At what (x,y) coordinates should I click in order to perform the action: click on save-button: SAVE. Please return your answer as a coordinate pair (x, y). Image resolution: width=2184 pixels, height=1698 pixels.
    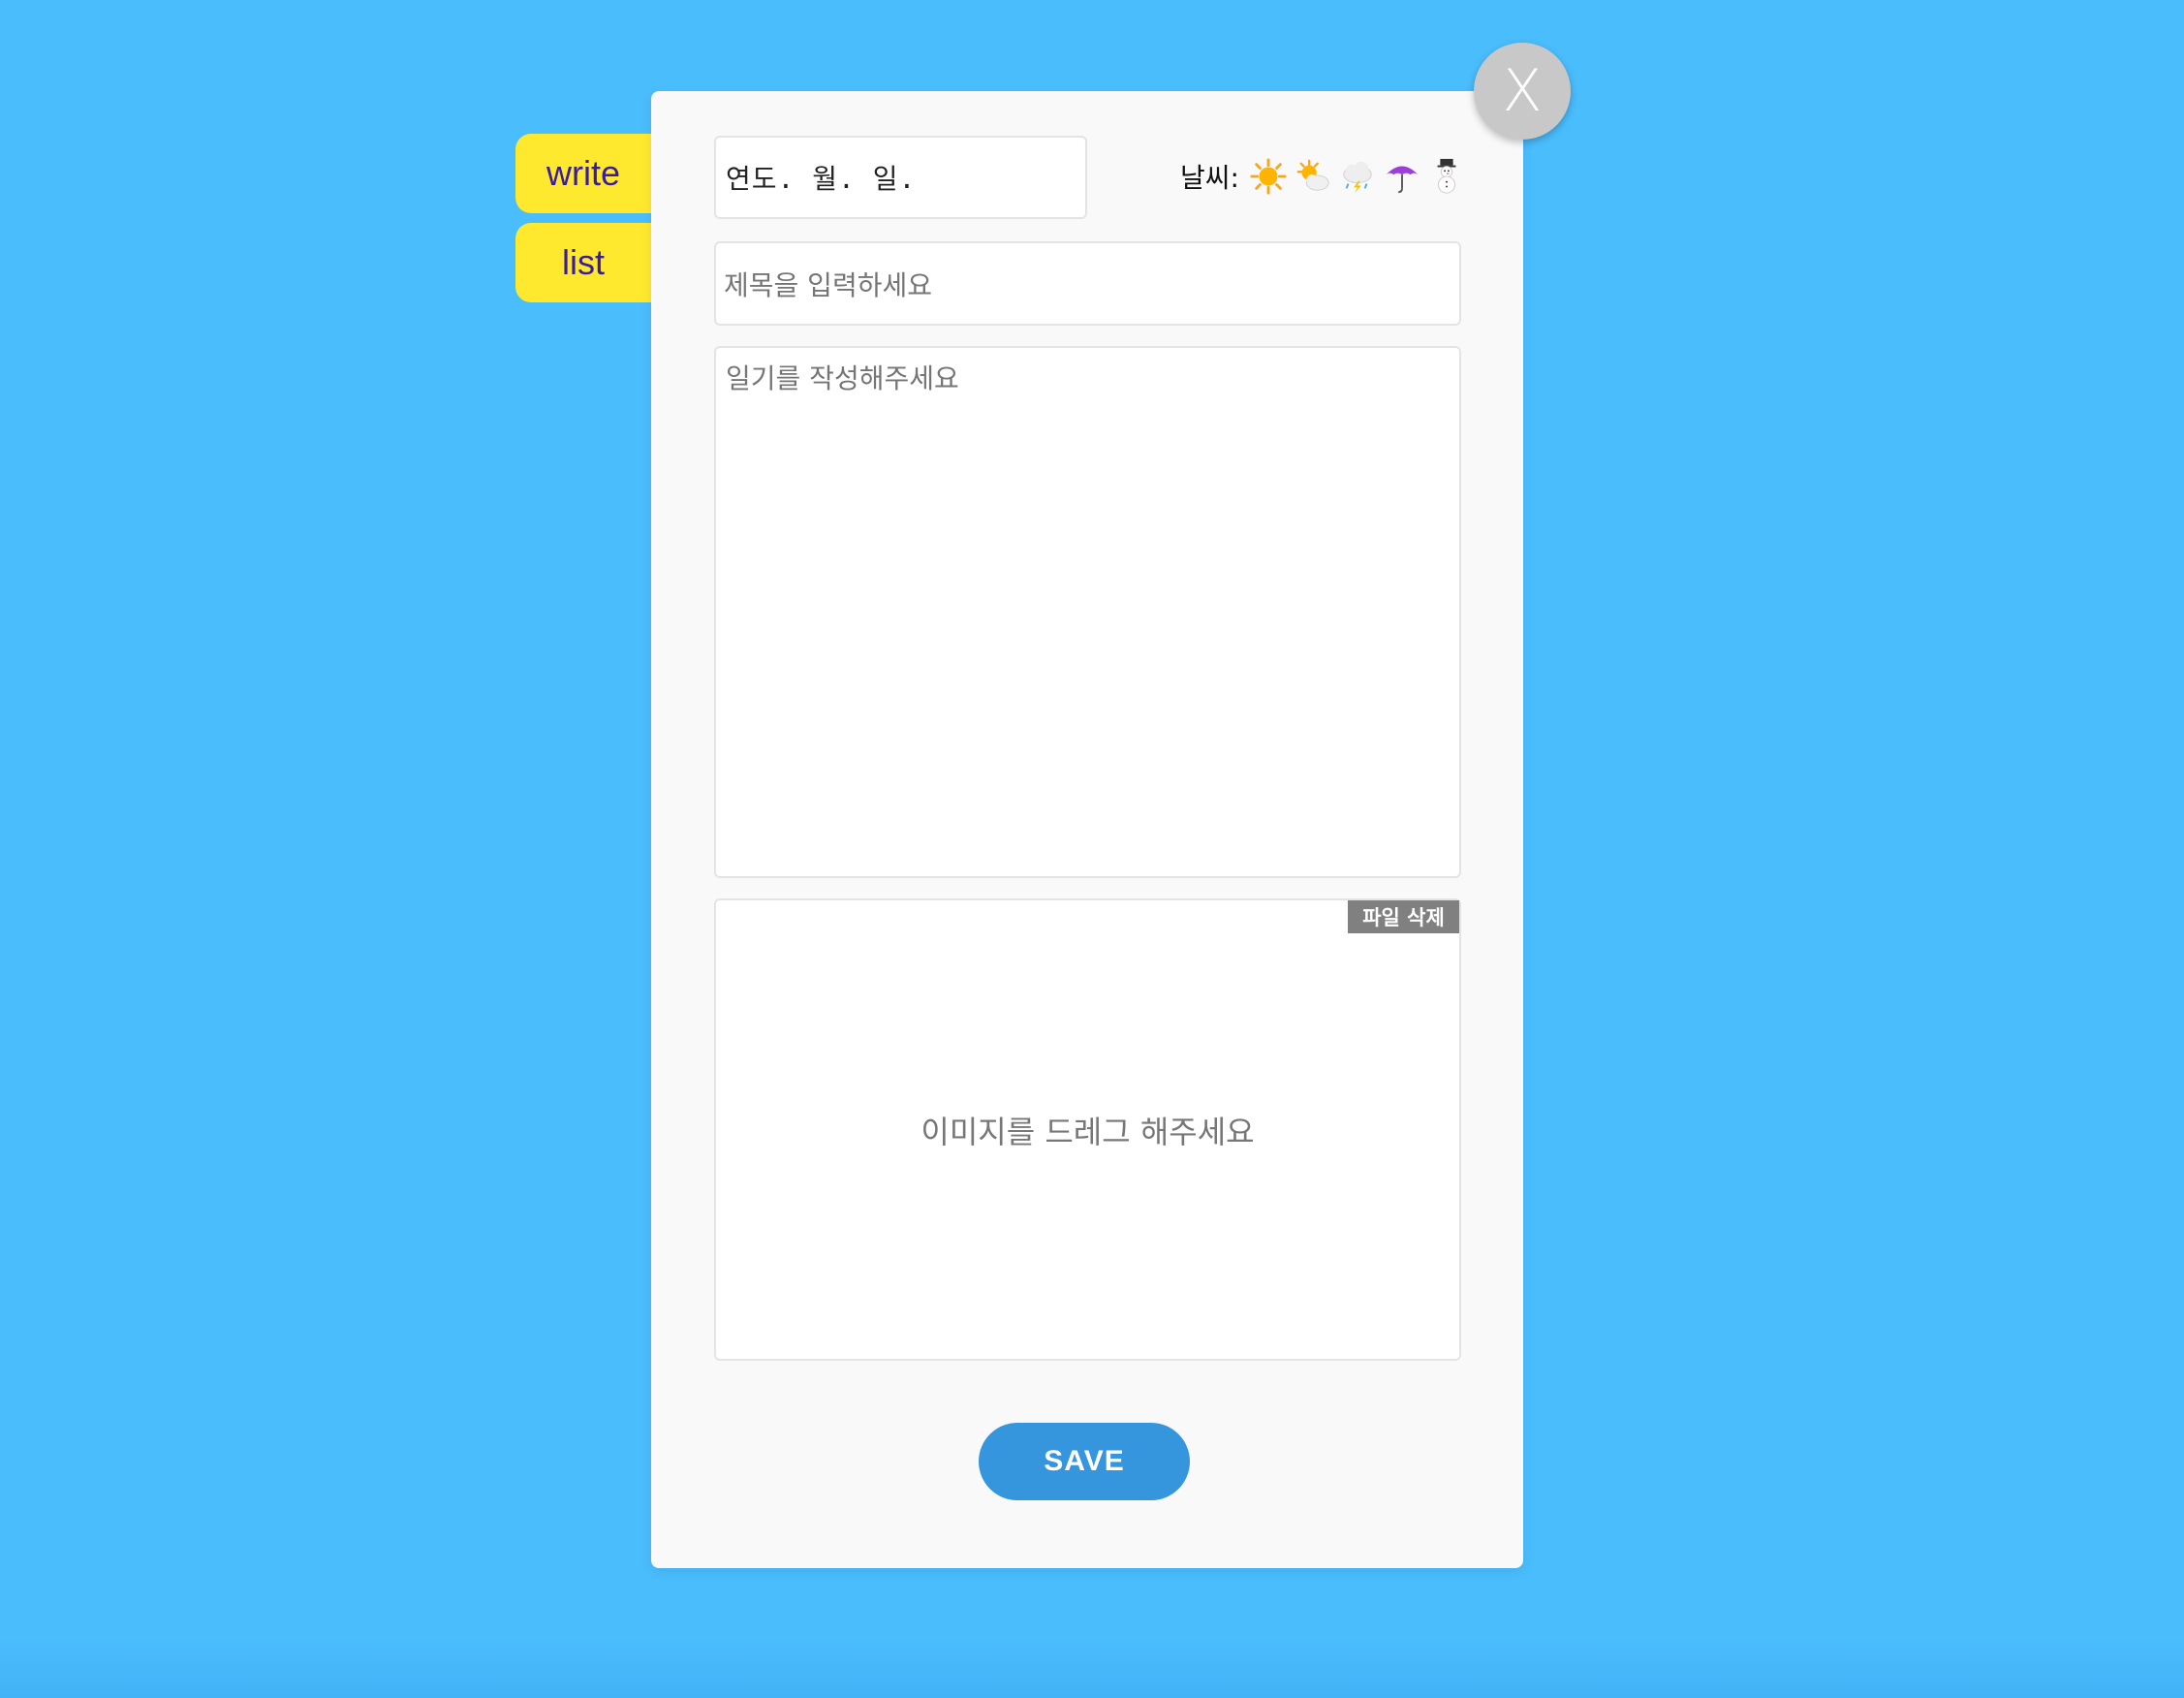
    Looking at the image, I should click on (1085, 1461).